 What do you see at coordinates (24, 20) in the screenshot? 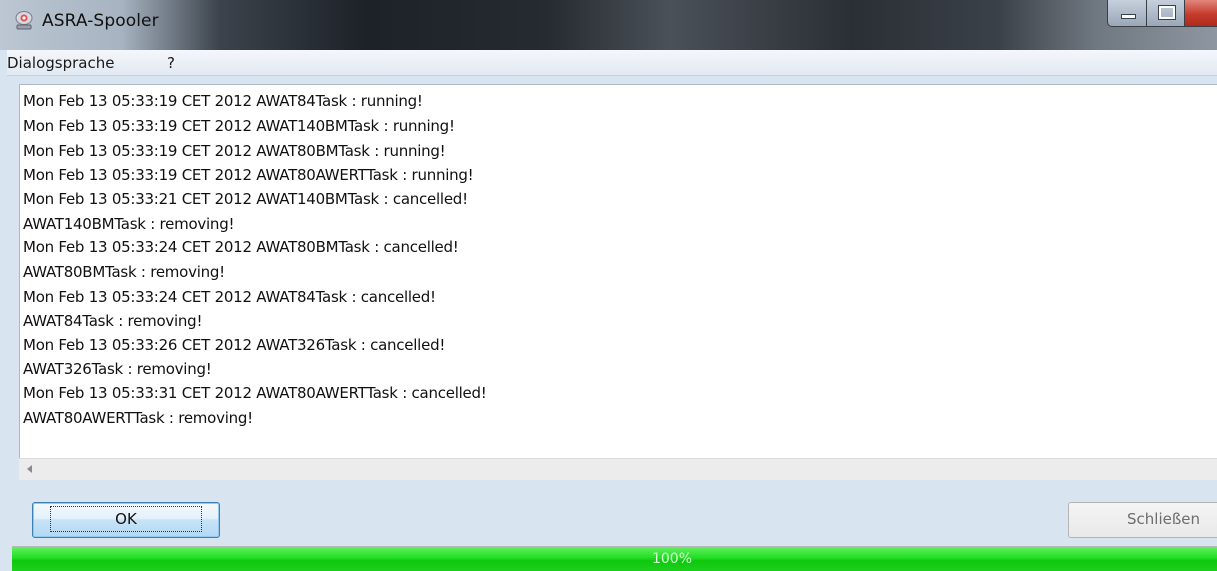
I see `app-icon` at bounding box center [24, 20].